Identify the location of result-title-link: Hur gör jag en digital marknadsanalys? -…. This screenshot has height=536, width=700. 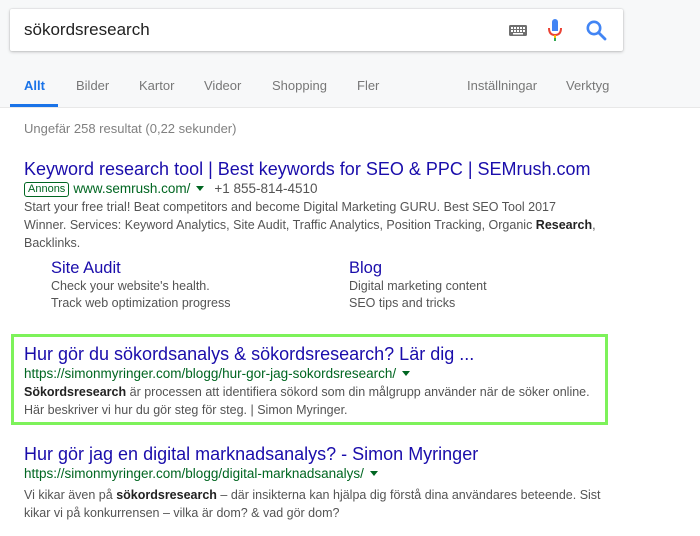
(334, 454).